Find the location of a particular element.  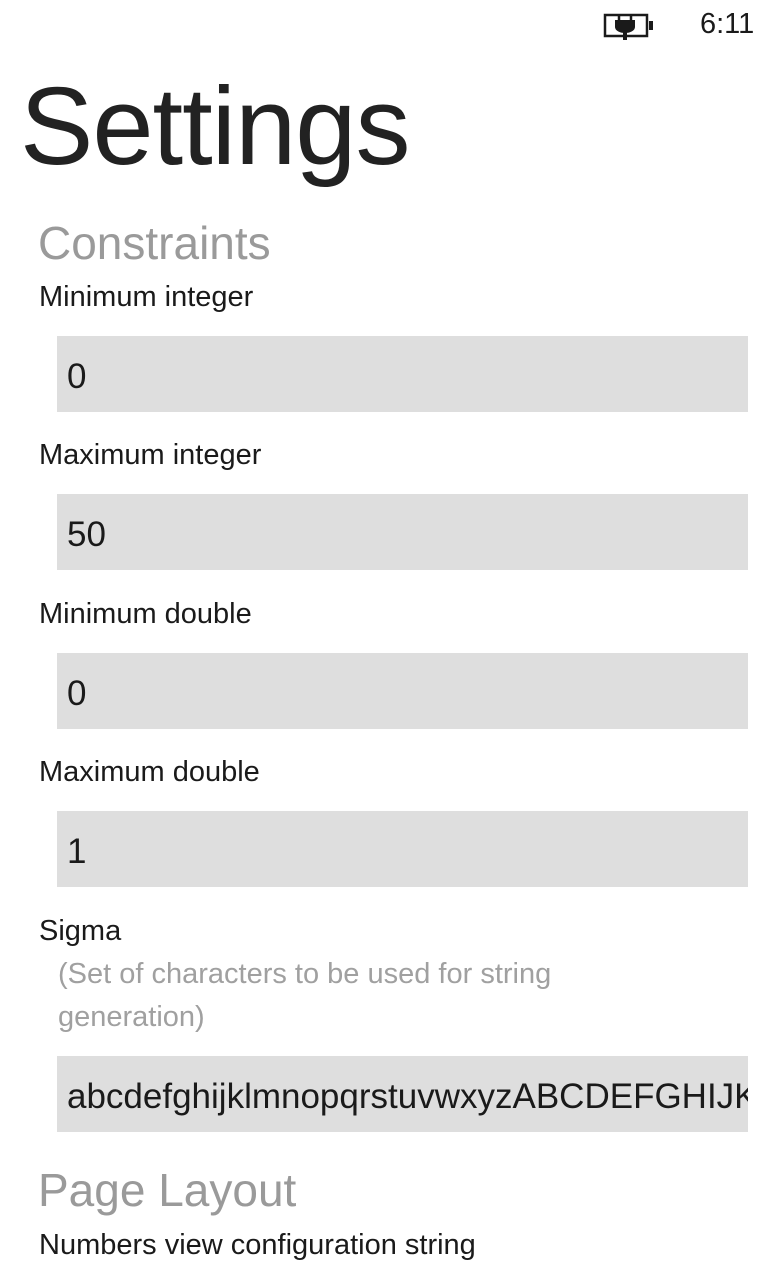

minimum-integer-label: Minimum integer is located at coordinates (146, 297).